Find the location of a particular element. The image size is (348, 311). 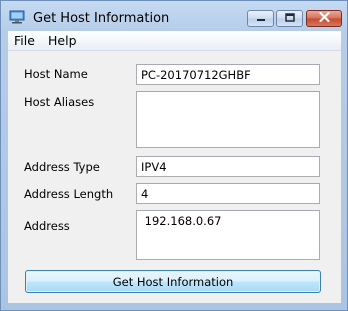

maximize-button is located at coordinates (289, 18).